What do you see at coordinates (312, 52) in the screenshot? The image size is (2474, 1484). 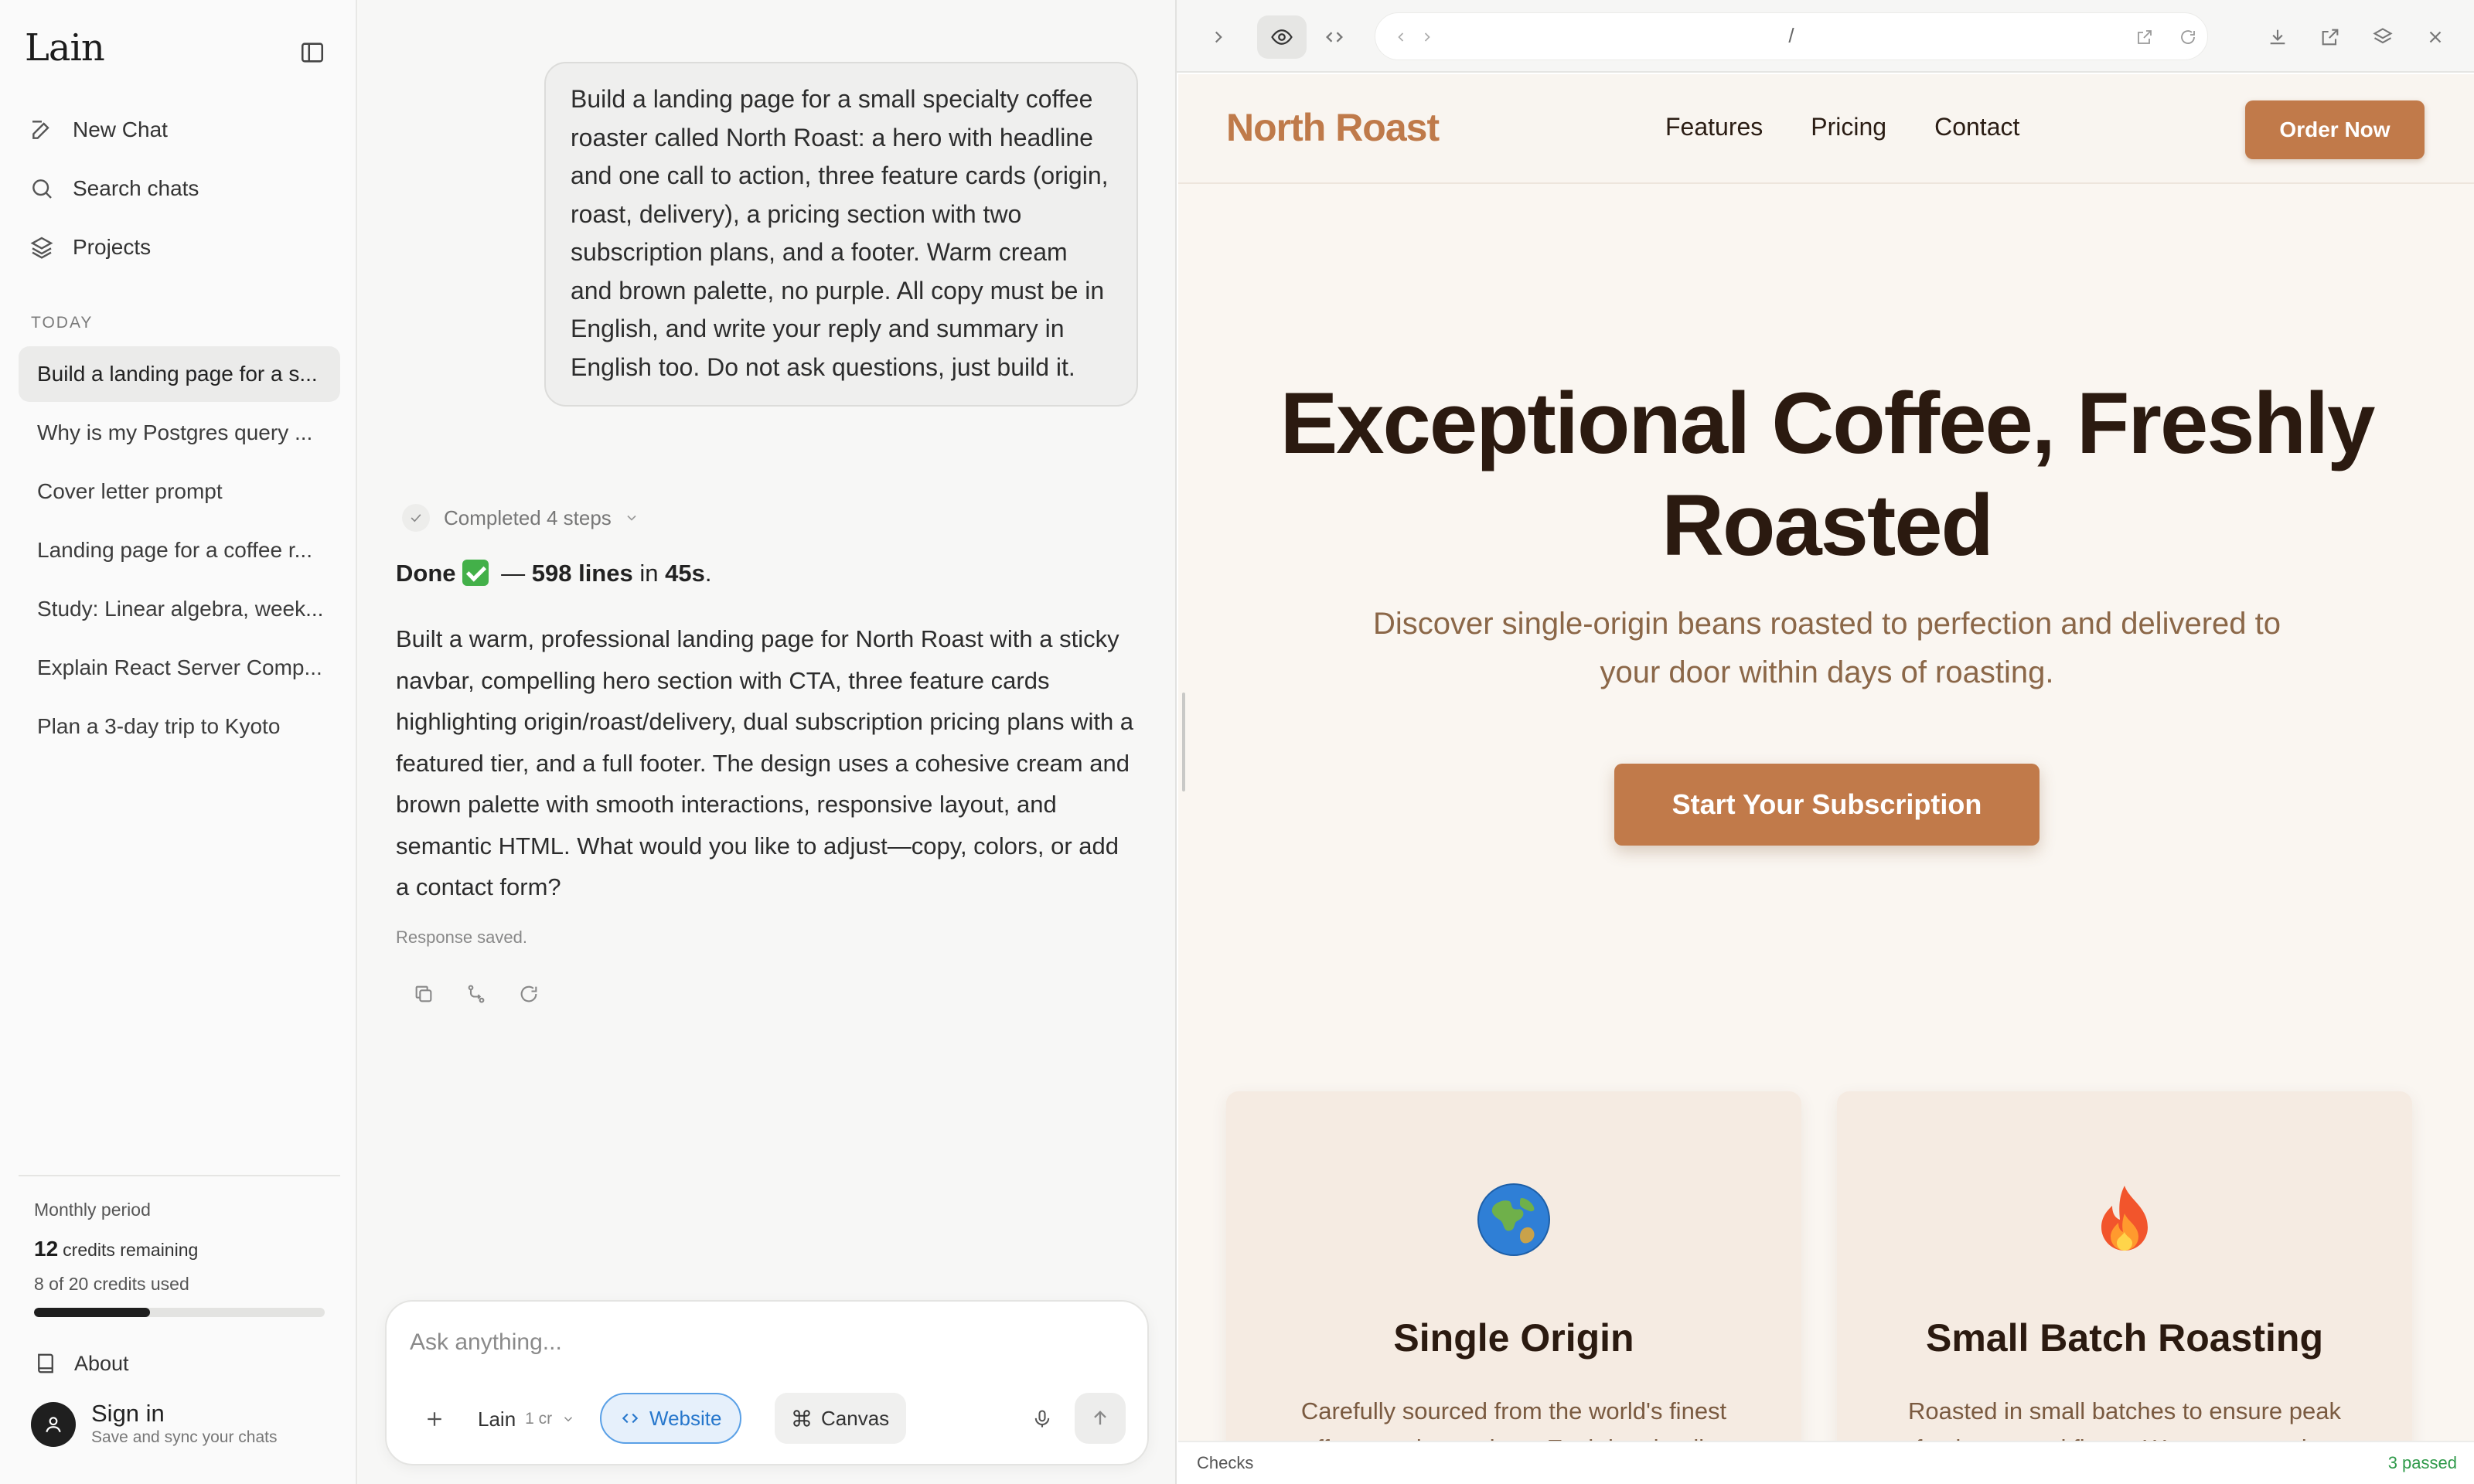 I see `sidebar-toggle-button` at bounding box center [312, 52].